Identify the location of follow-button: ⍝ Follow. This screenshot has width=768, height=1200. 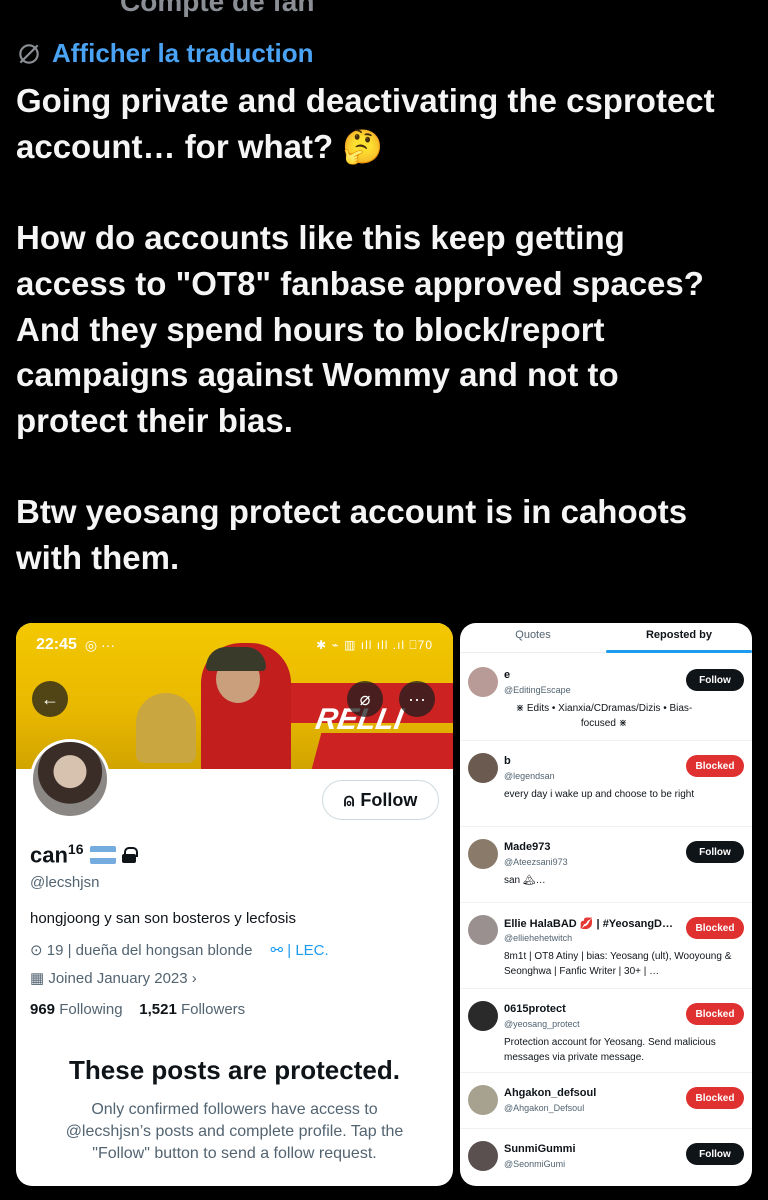
(380, 800).